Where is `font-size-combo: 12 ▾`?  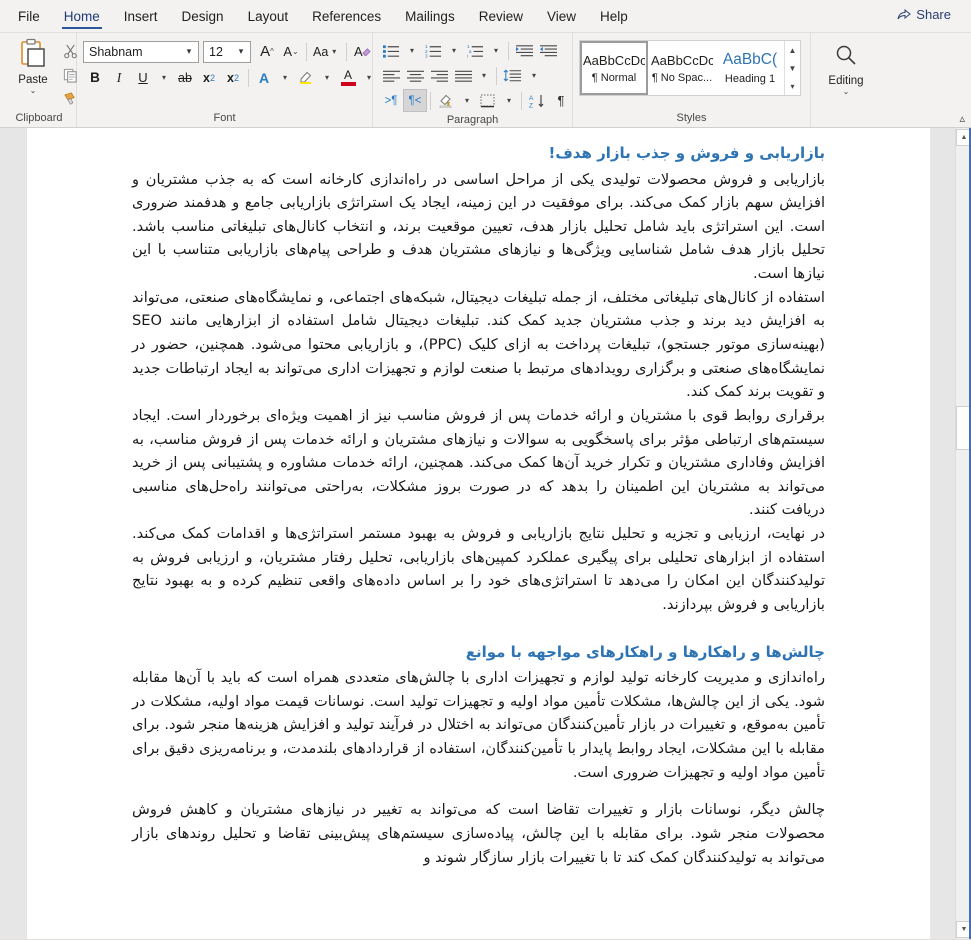
font-size-combo: 12 ▾ is located at coordinates (227, 51).